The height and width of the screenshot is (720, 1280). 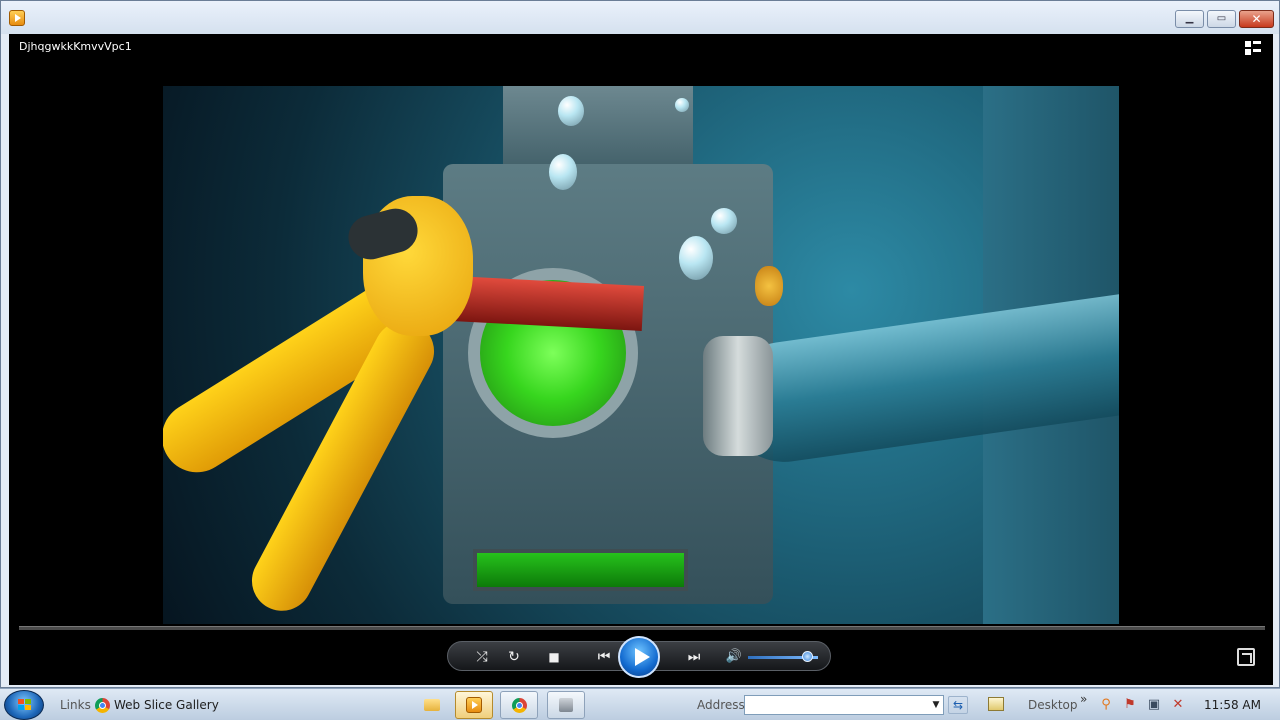 I want to click on address-toolbar-label: Address, so click(x=721, y=705).